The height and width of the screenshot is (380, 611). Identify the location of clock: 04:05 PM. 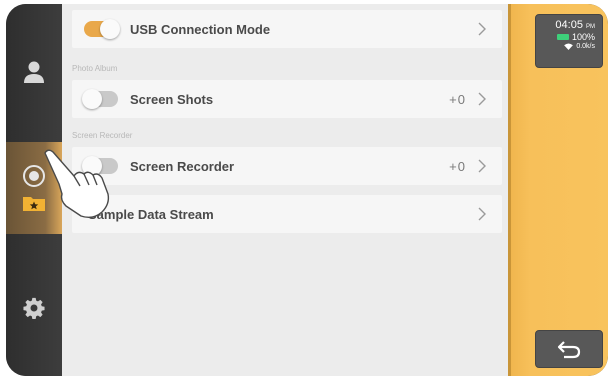
(565, 25).